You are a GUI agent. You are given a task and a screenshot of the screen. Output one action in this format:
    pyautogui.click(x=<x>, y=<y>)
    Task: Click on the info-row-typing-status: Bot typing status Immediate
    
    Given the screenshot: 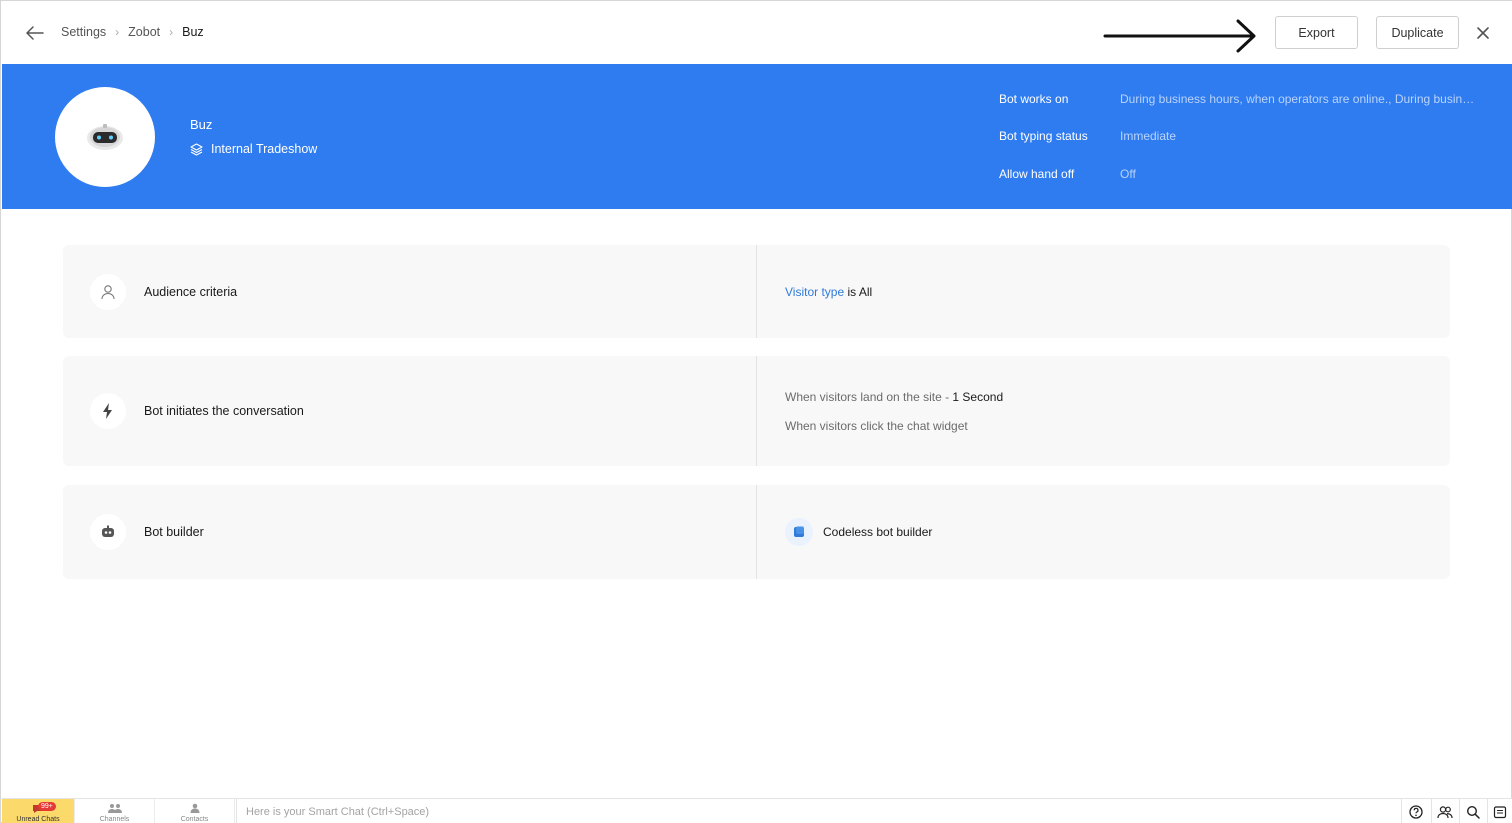 What is the action you would take?
    pyautogui.click(x=1239, y=136)
    